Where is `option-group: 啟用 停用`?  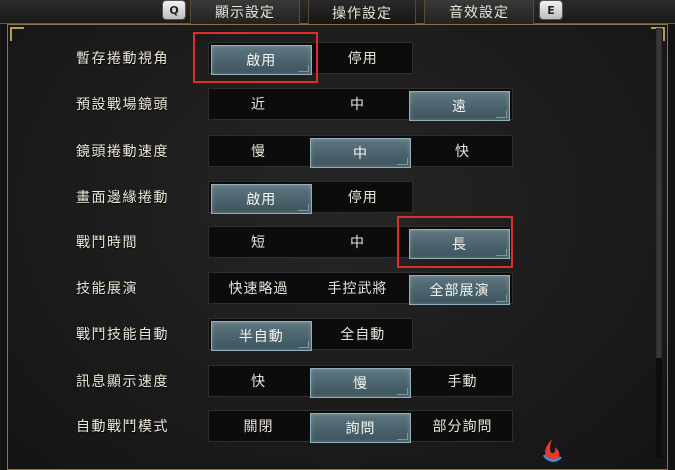 option-group: 啟用 停用 is located at coordinates (310, 197).